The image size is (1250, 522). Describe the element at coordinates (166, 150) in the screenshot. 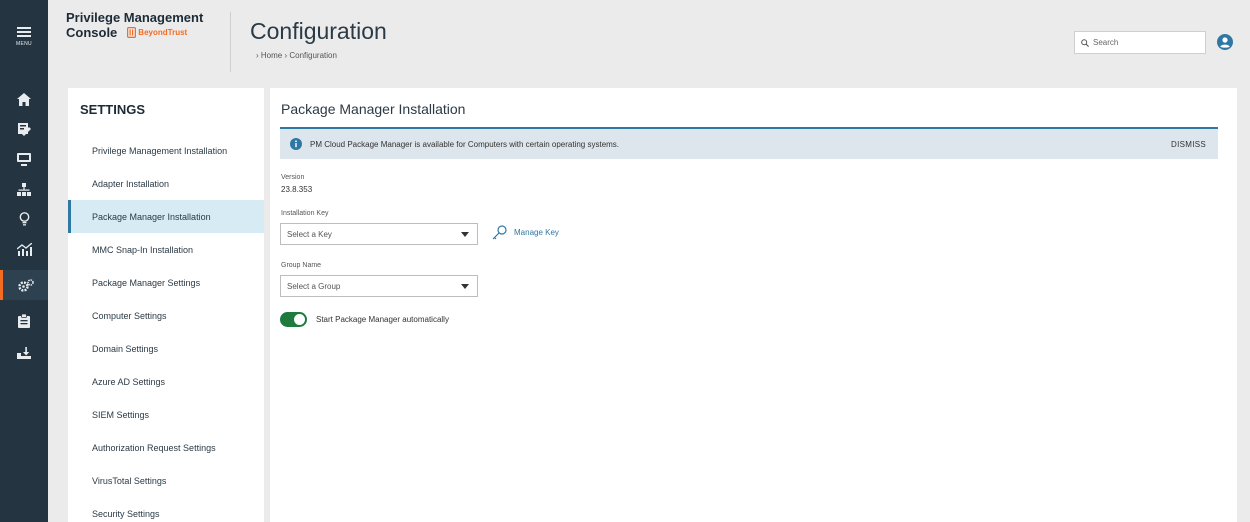

I see `settings-item-privilege-management-installation: Privilege Management Installation` at that location.